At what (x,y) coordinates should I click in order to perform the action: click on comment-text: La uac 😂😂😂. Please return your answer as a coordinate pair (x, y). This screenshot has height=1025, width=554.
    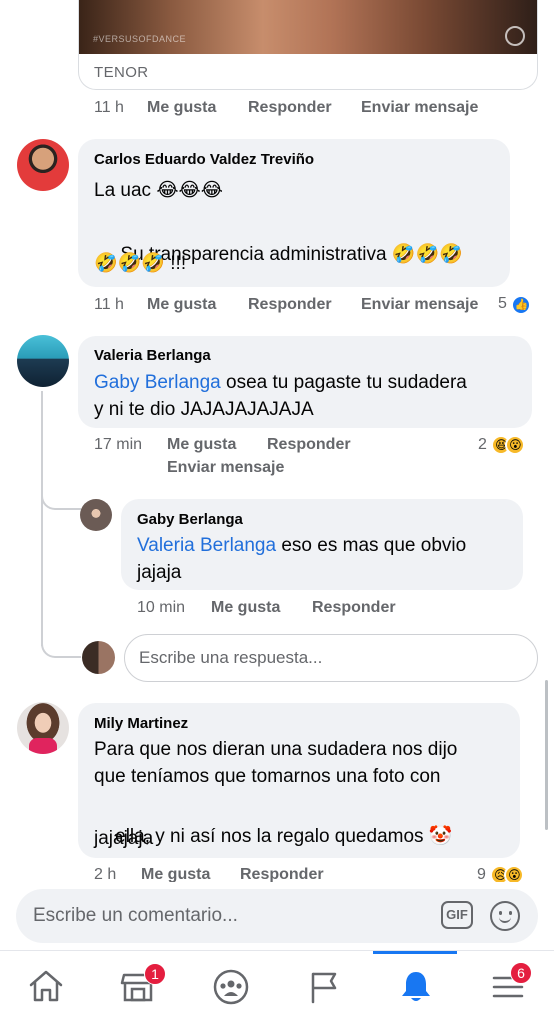
    Looking at the image, I should click on (158, 190).